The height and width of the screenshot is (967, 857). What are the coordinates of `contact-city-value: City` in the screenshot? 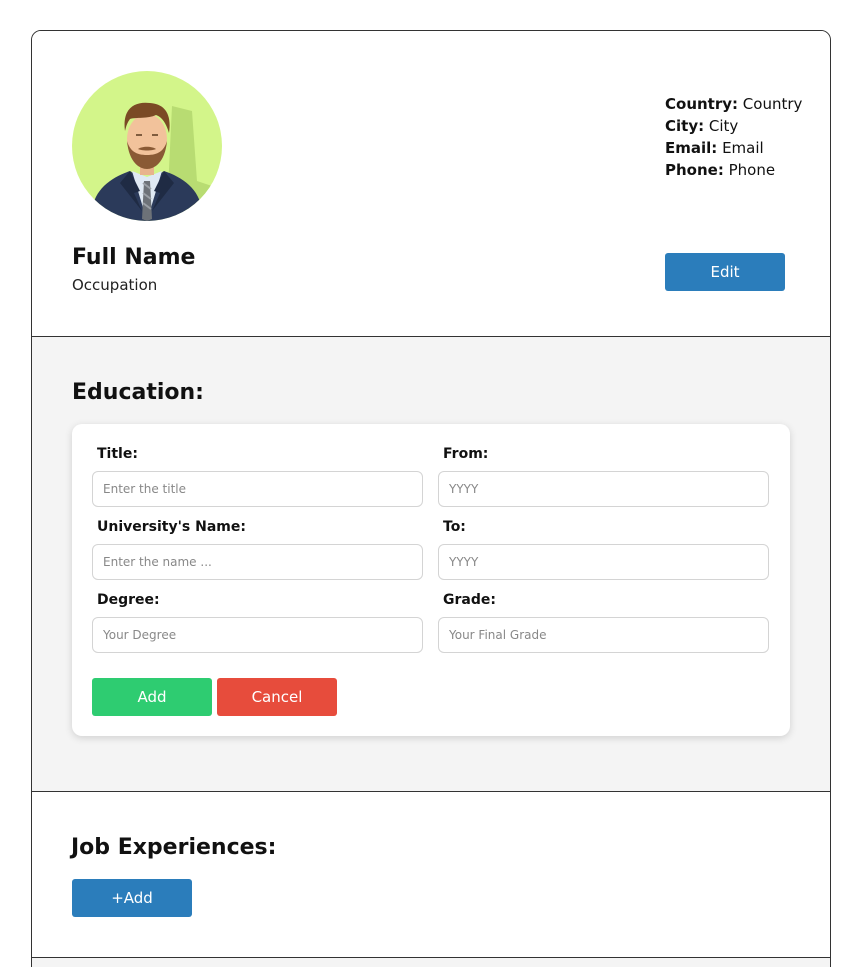 It's located at (723, 126).